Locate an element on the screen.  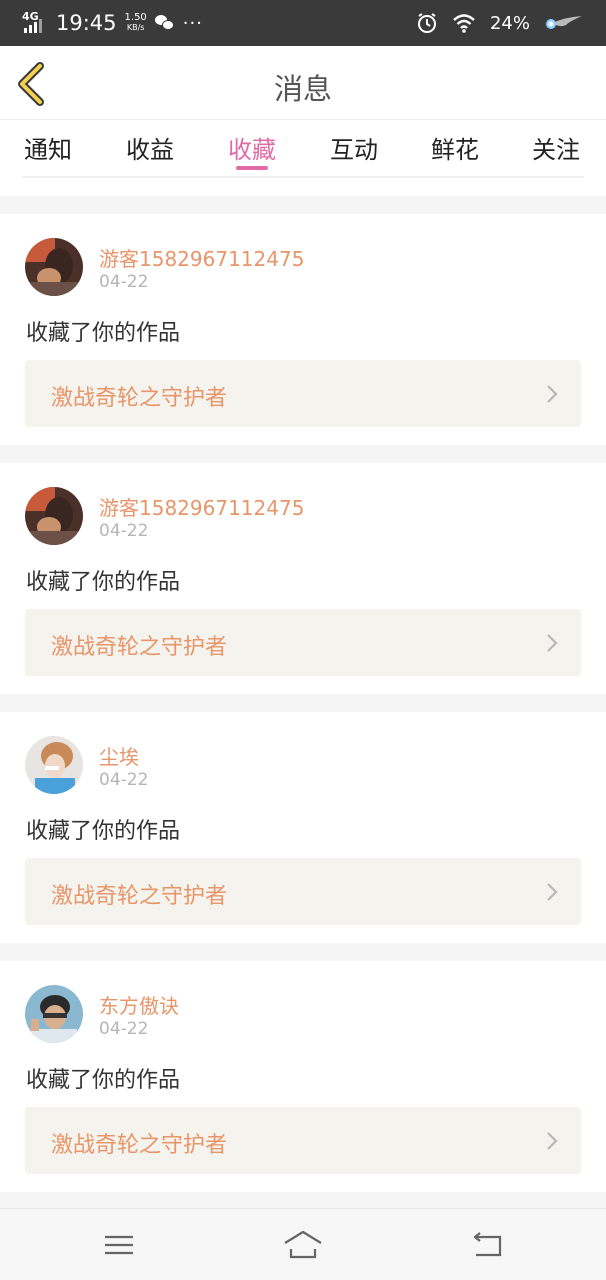
active-tab-indicator is located at coordinates (252, 168).